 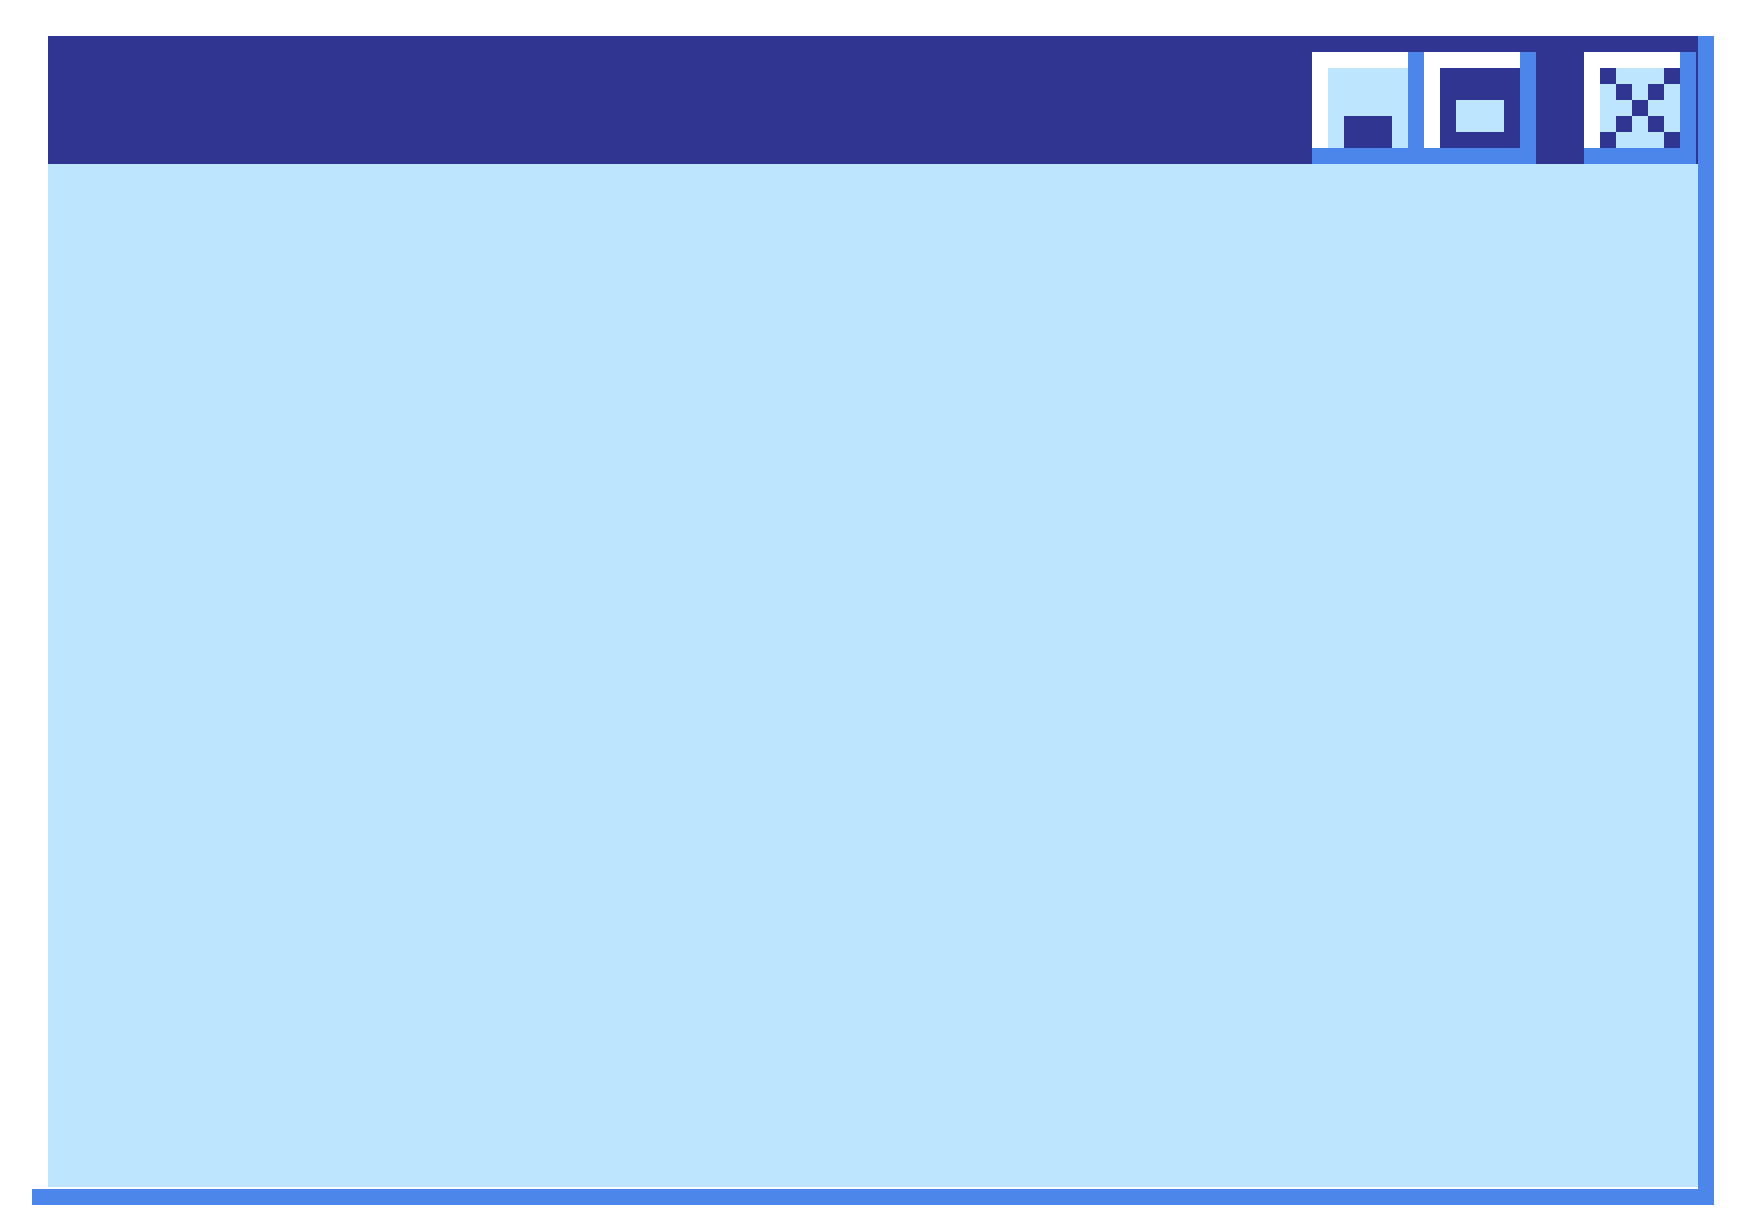 What do you see at coordinates (873, 100) in the screenshot?
I see `title-bar` at bounding box center [873, 100].